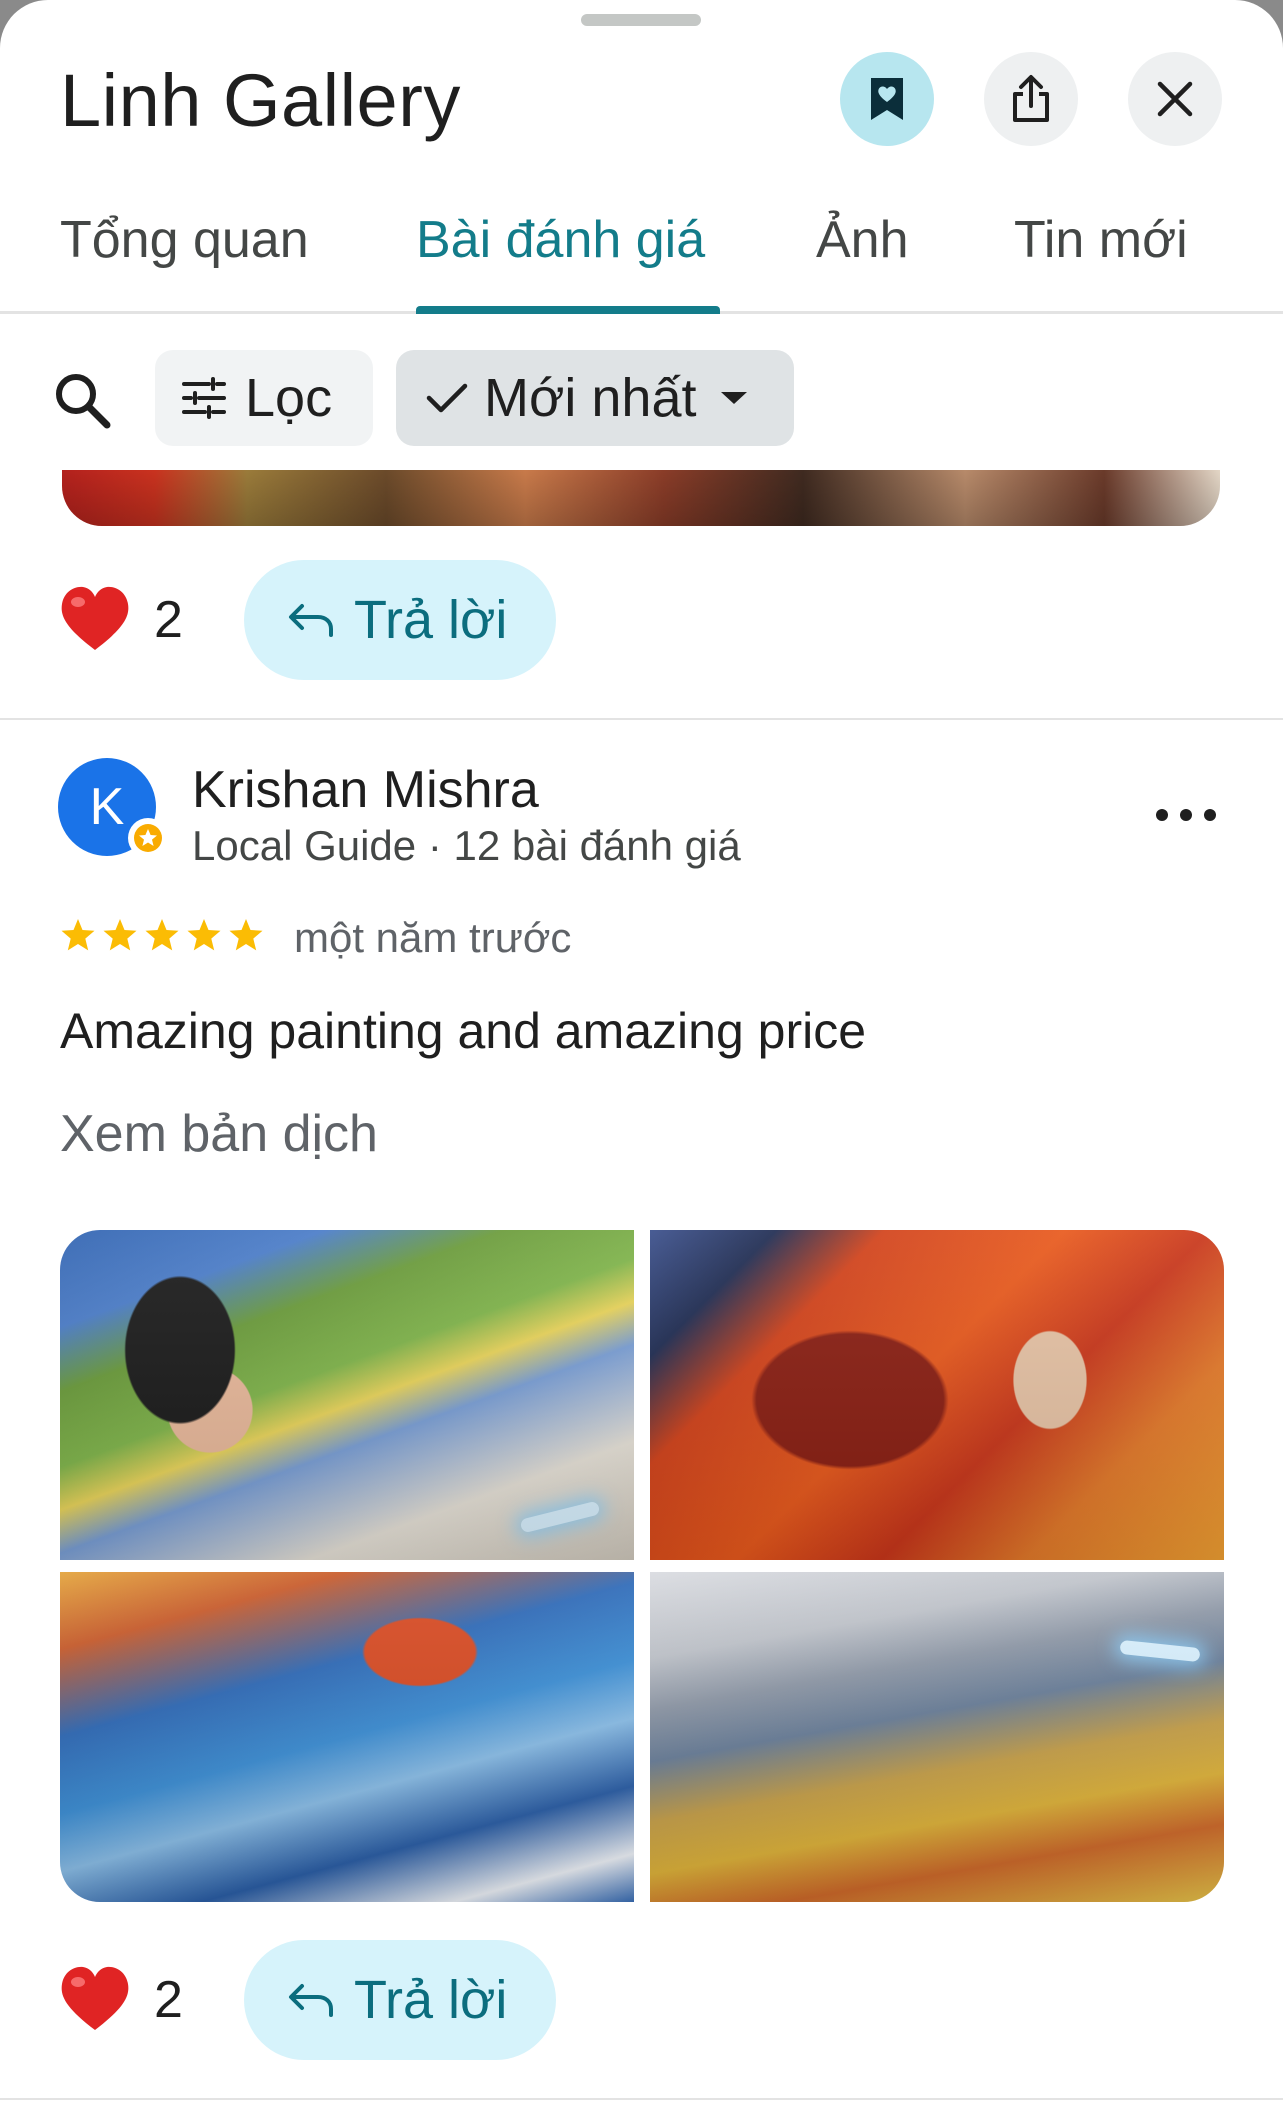  Describe the element at coordinates (148, 838) in the screenshot. I see `local-guide-badge-icon` at that location.